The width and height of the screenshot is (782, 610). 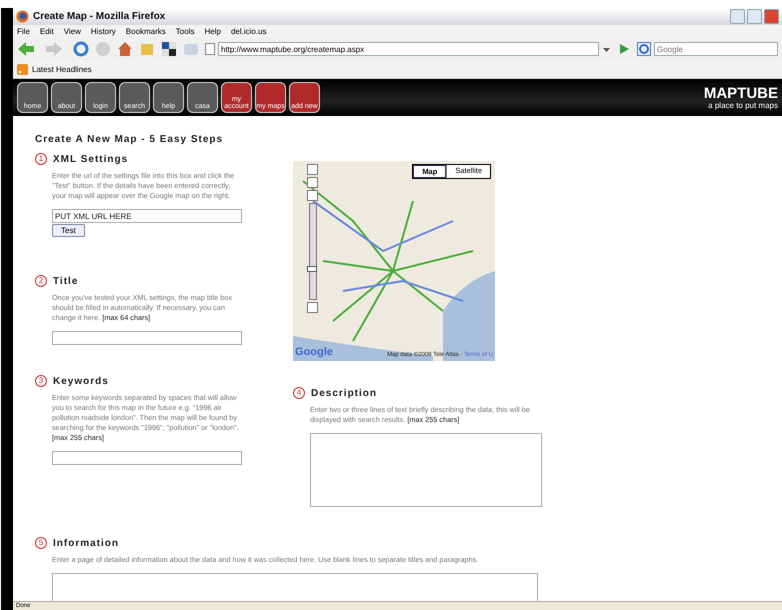 I want to click on step-title: Keywords, so click(x=81, y=381).